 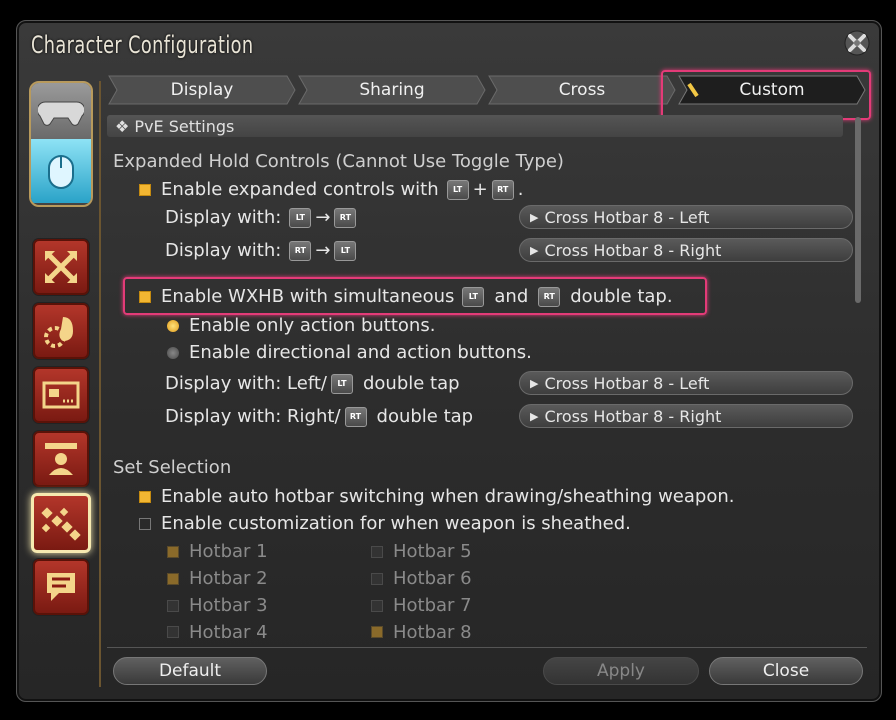 I want to click on and-text: and, so click(x=511, y=296).